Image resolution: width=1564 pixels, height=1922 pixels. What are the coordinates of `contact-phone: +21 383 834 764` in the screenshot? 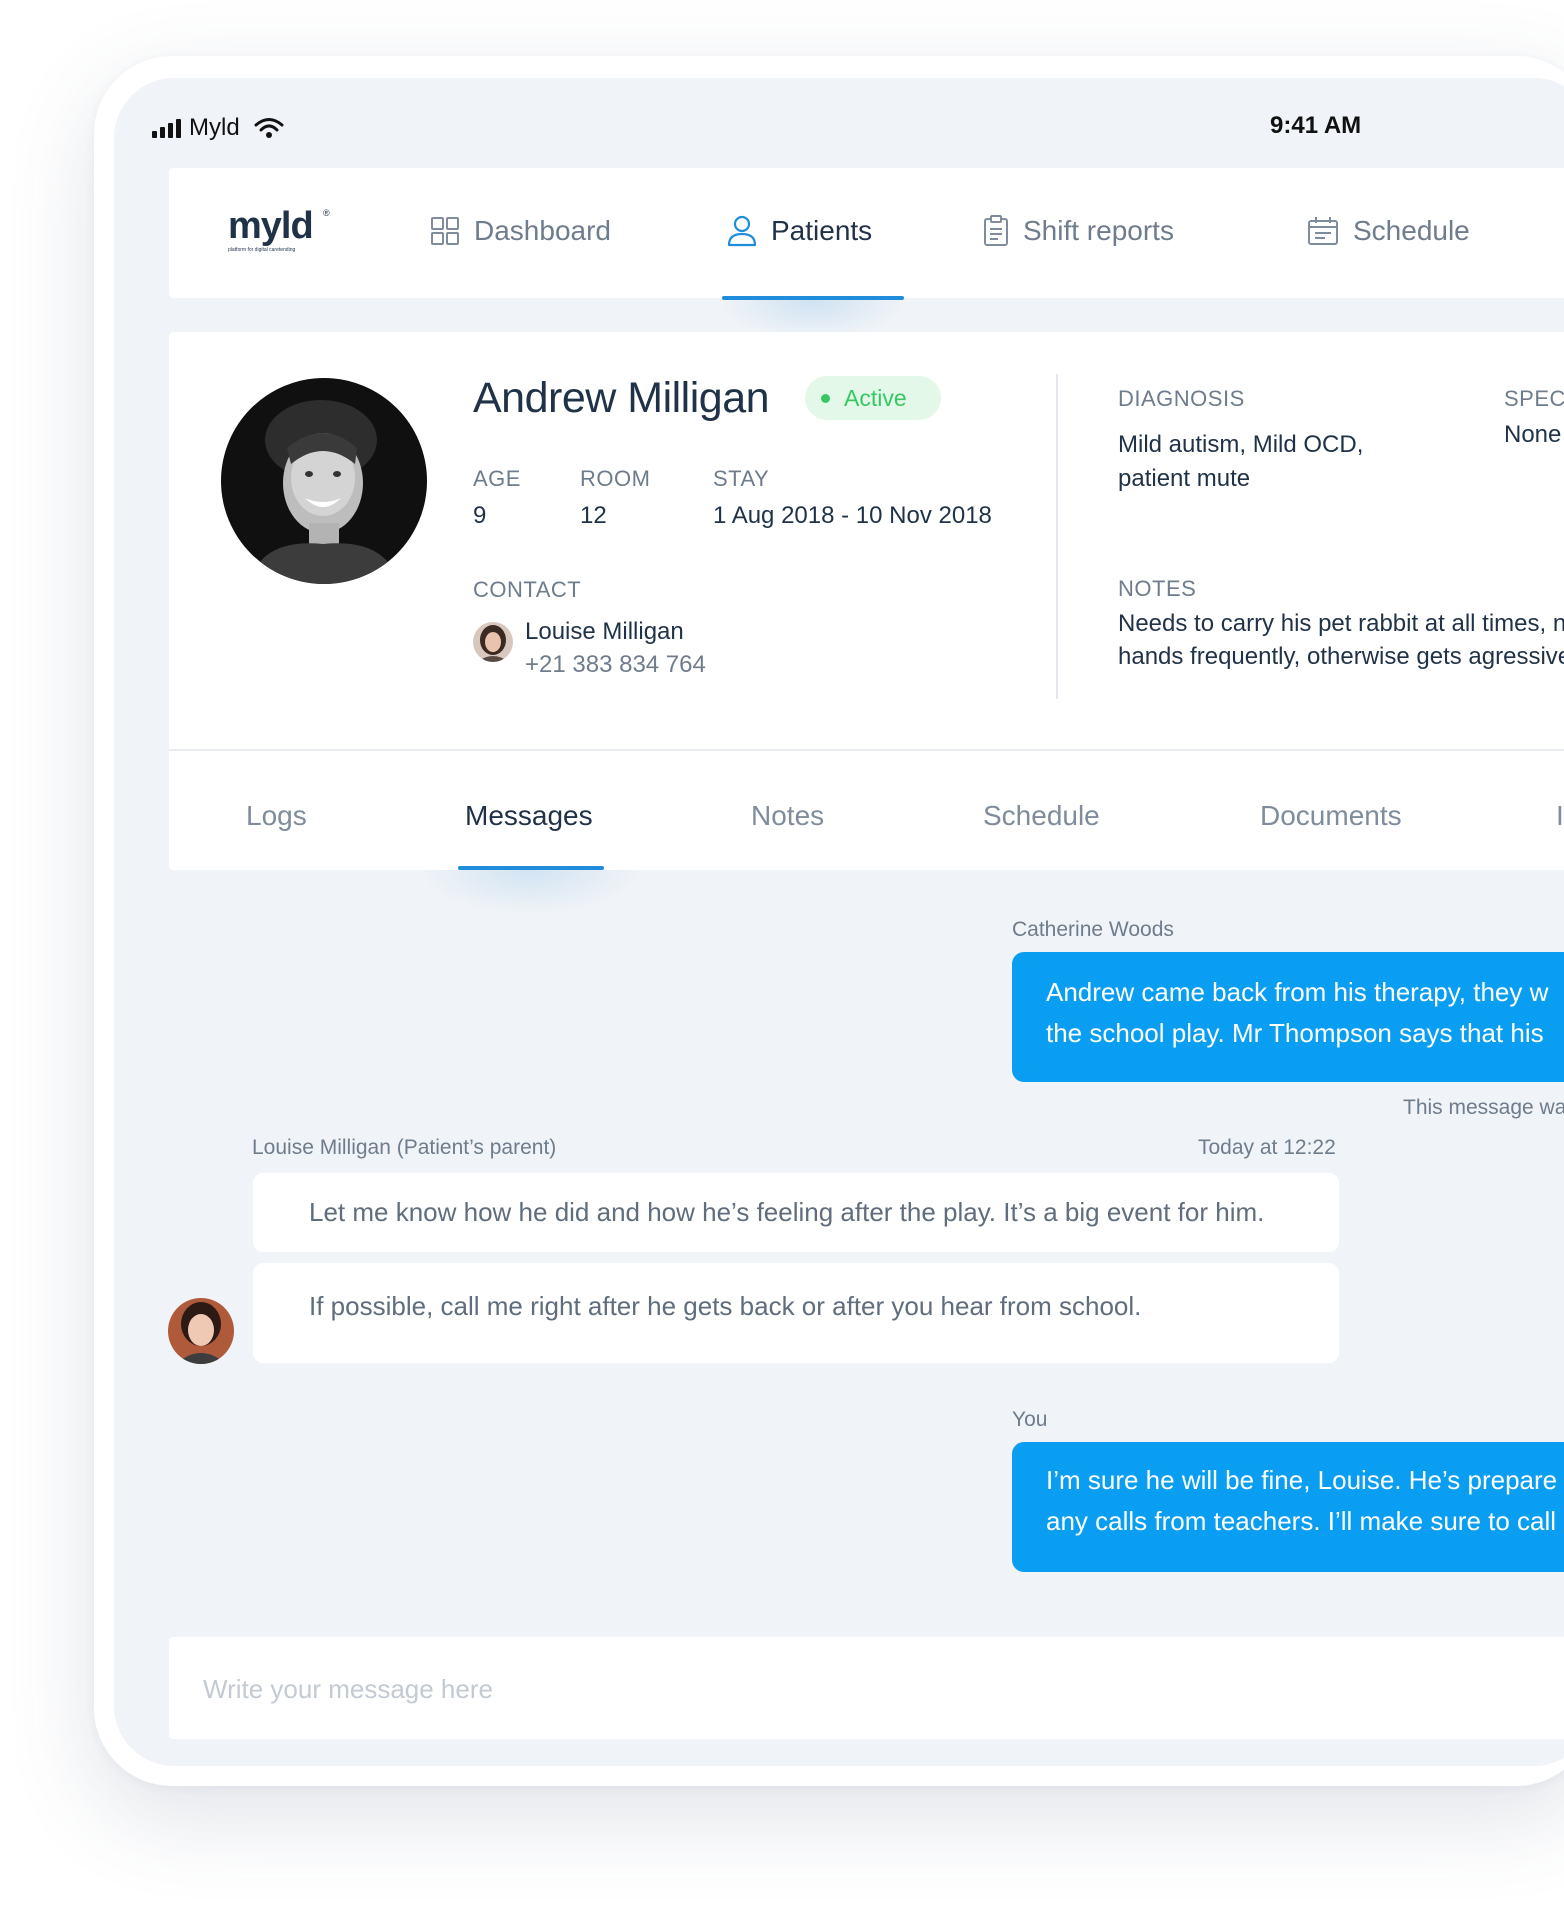 It's located at (615, 665).